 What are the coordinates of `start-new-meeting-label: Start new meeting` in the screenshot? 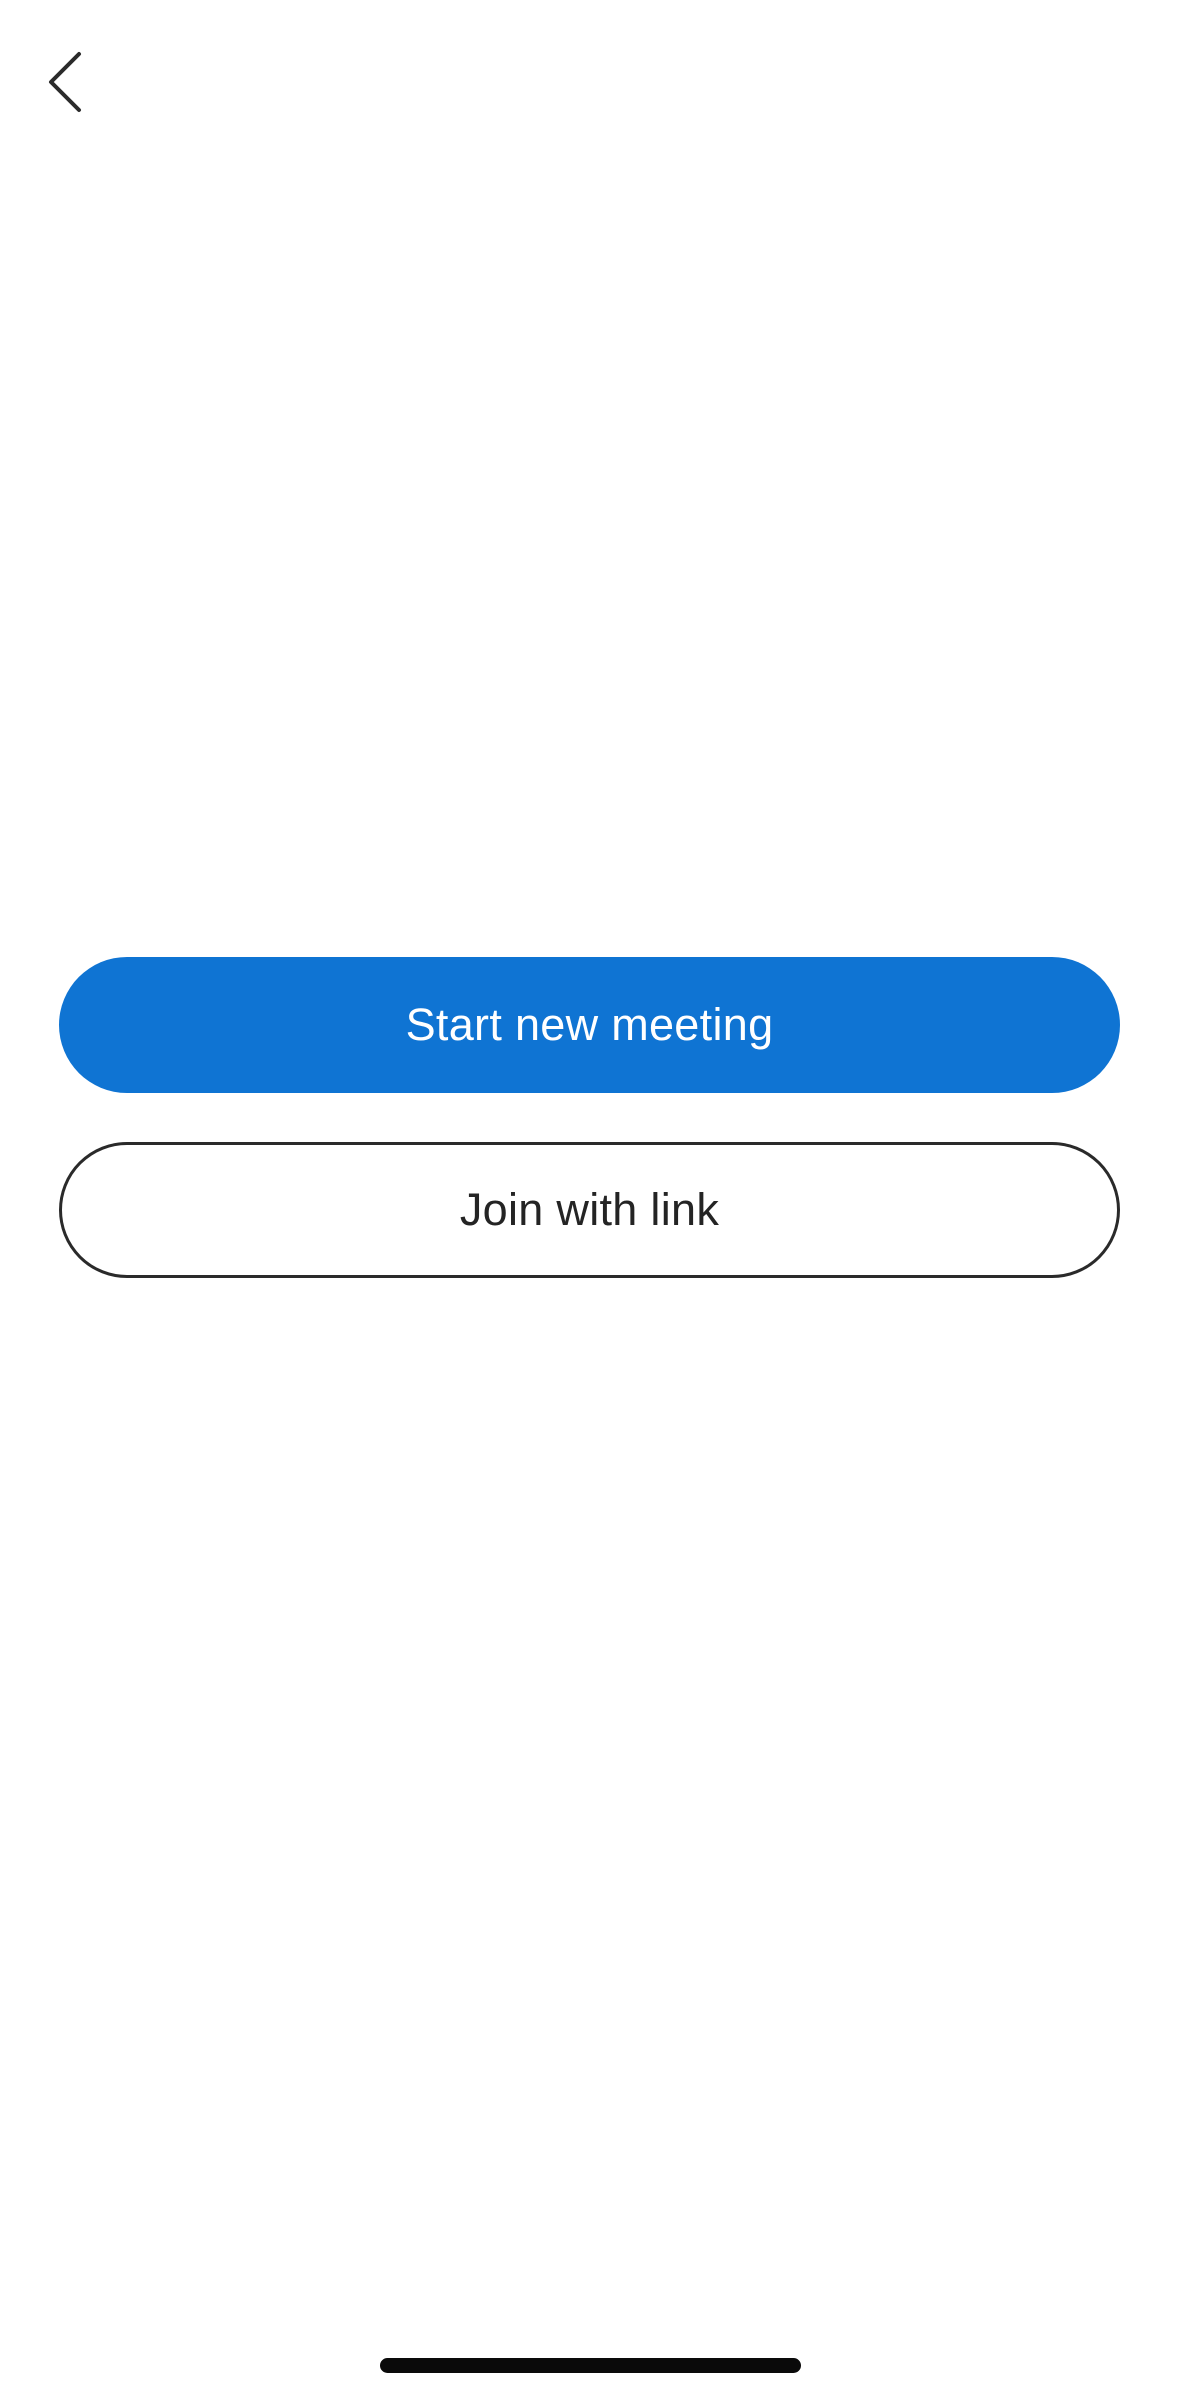 It's located at (589, 1024).